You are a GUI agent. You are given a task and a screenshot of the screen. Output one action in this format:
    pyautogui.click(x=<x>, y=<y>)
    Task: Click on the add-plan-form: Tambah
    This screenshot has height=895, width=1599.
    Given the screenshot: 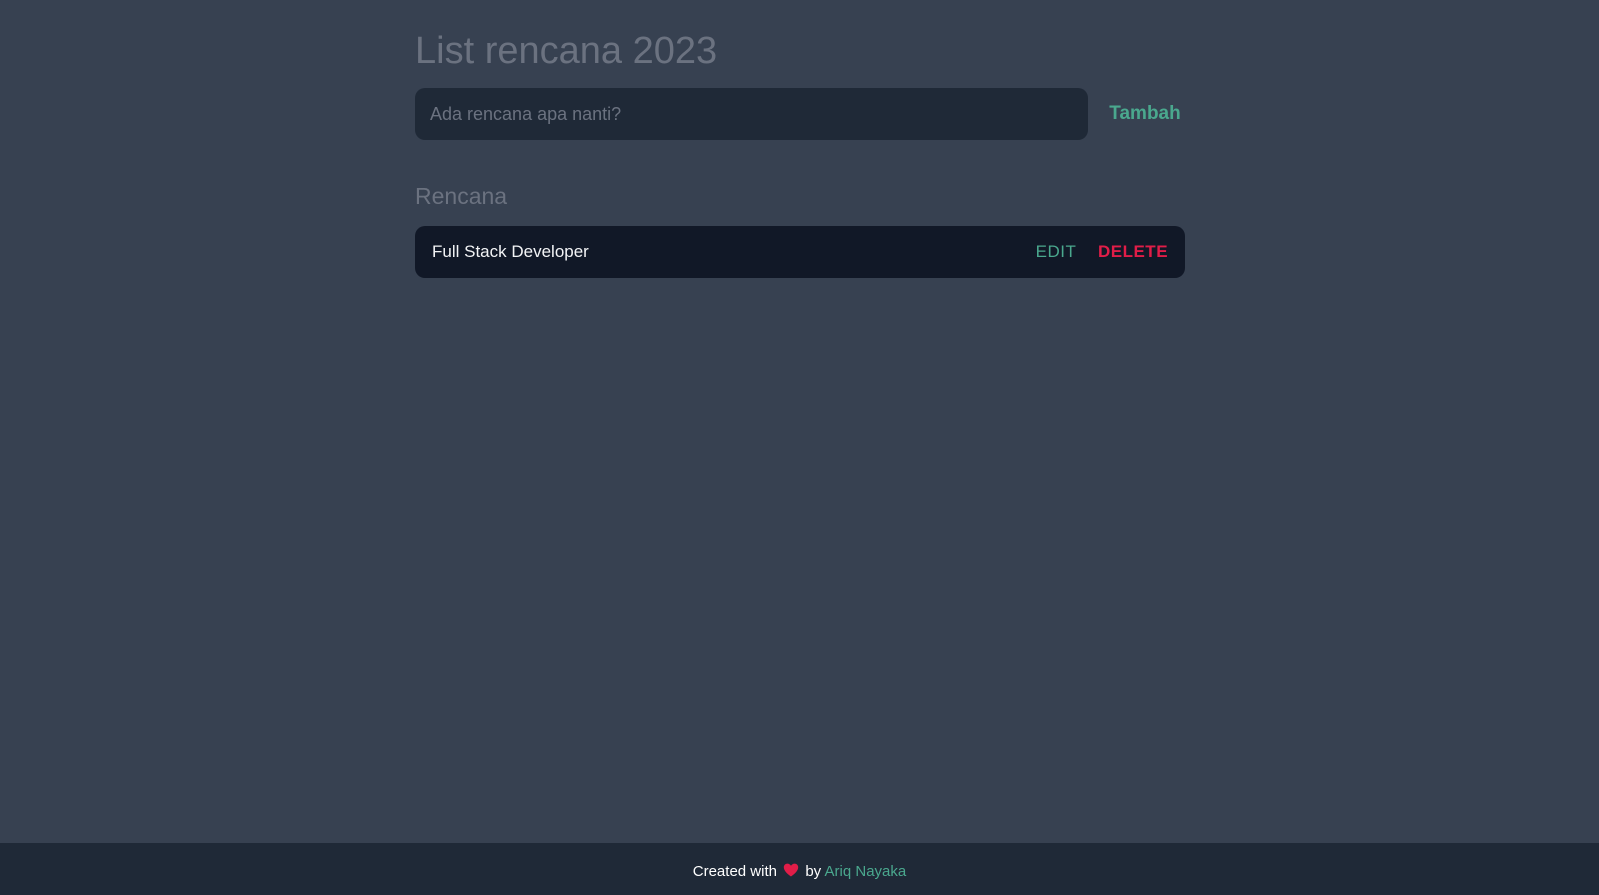 What is the action you would take?
    pyautogui.click(x=800, y=114)
    